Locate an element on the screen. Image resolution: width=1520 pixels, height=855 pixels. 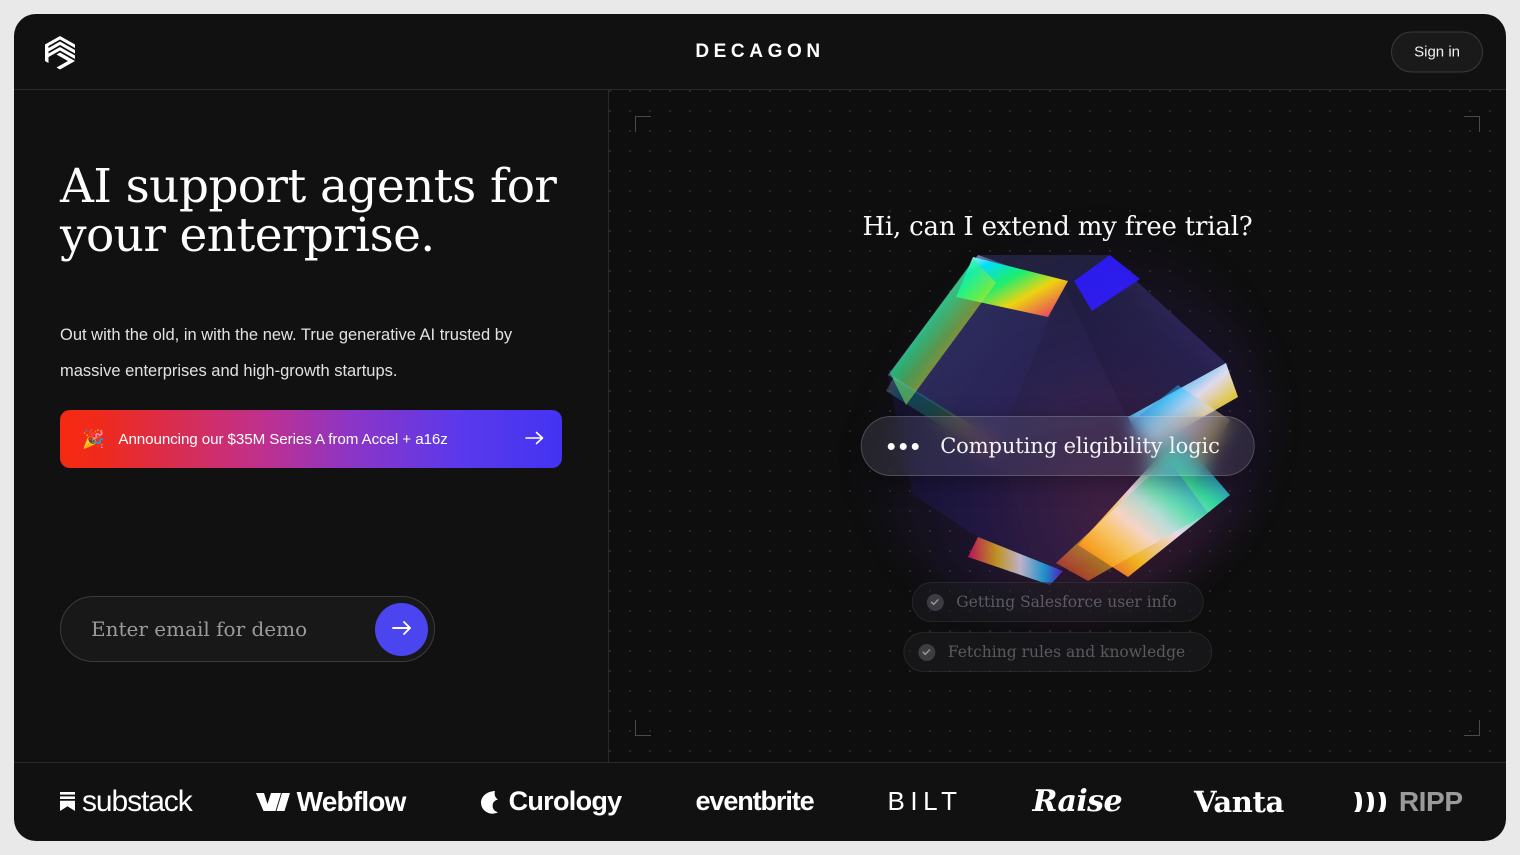
corner-marker-bottom-left is located at coordinates (643, 728).